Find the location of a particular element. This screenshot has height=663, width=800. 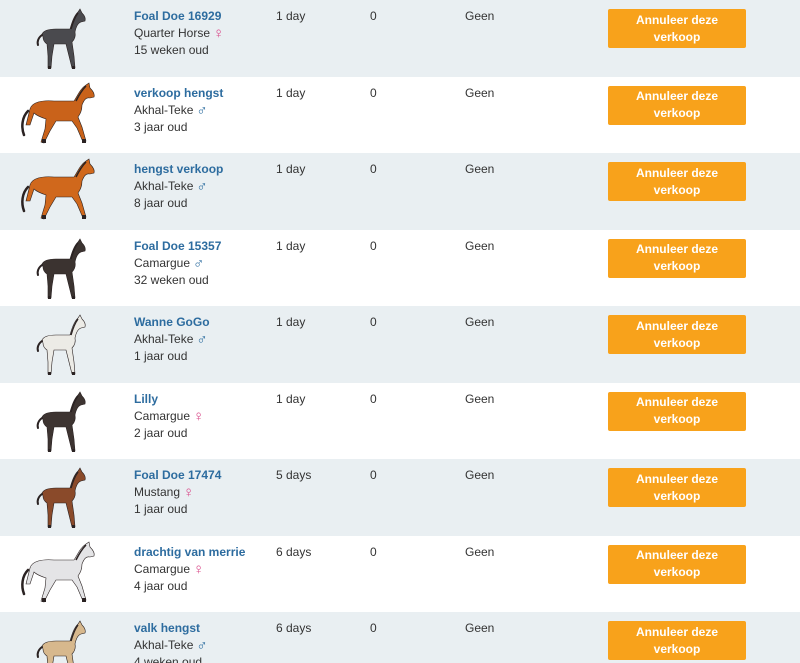

horse-age: 15 weken oud is located at coordinates (171, 50).